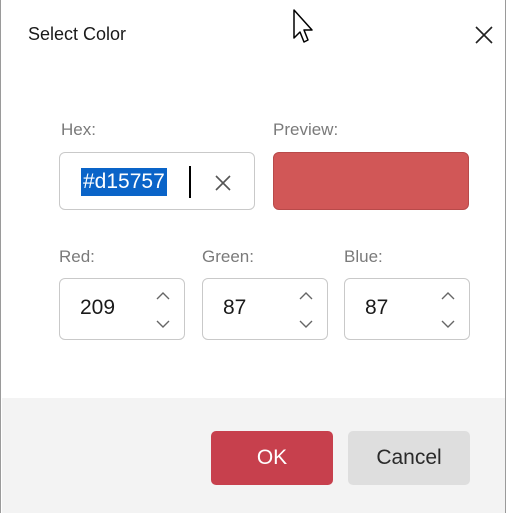  I want to click on close-button, so click(484, 35).